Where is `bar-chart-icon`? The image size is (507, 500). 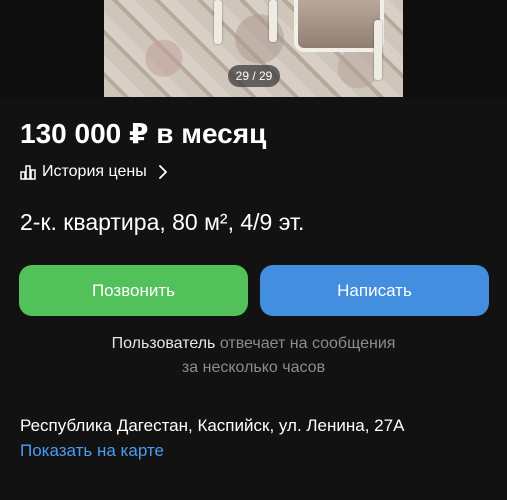 bar-chart-icon is located at coordinates (28, 172).